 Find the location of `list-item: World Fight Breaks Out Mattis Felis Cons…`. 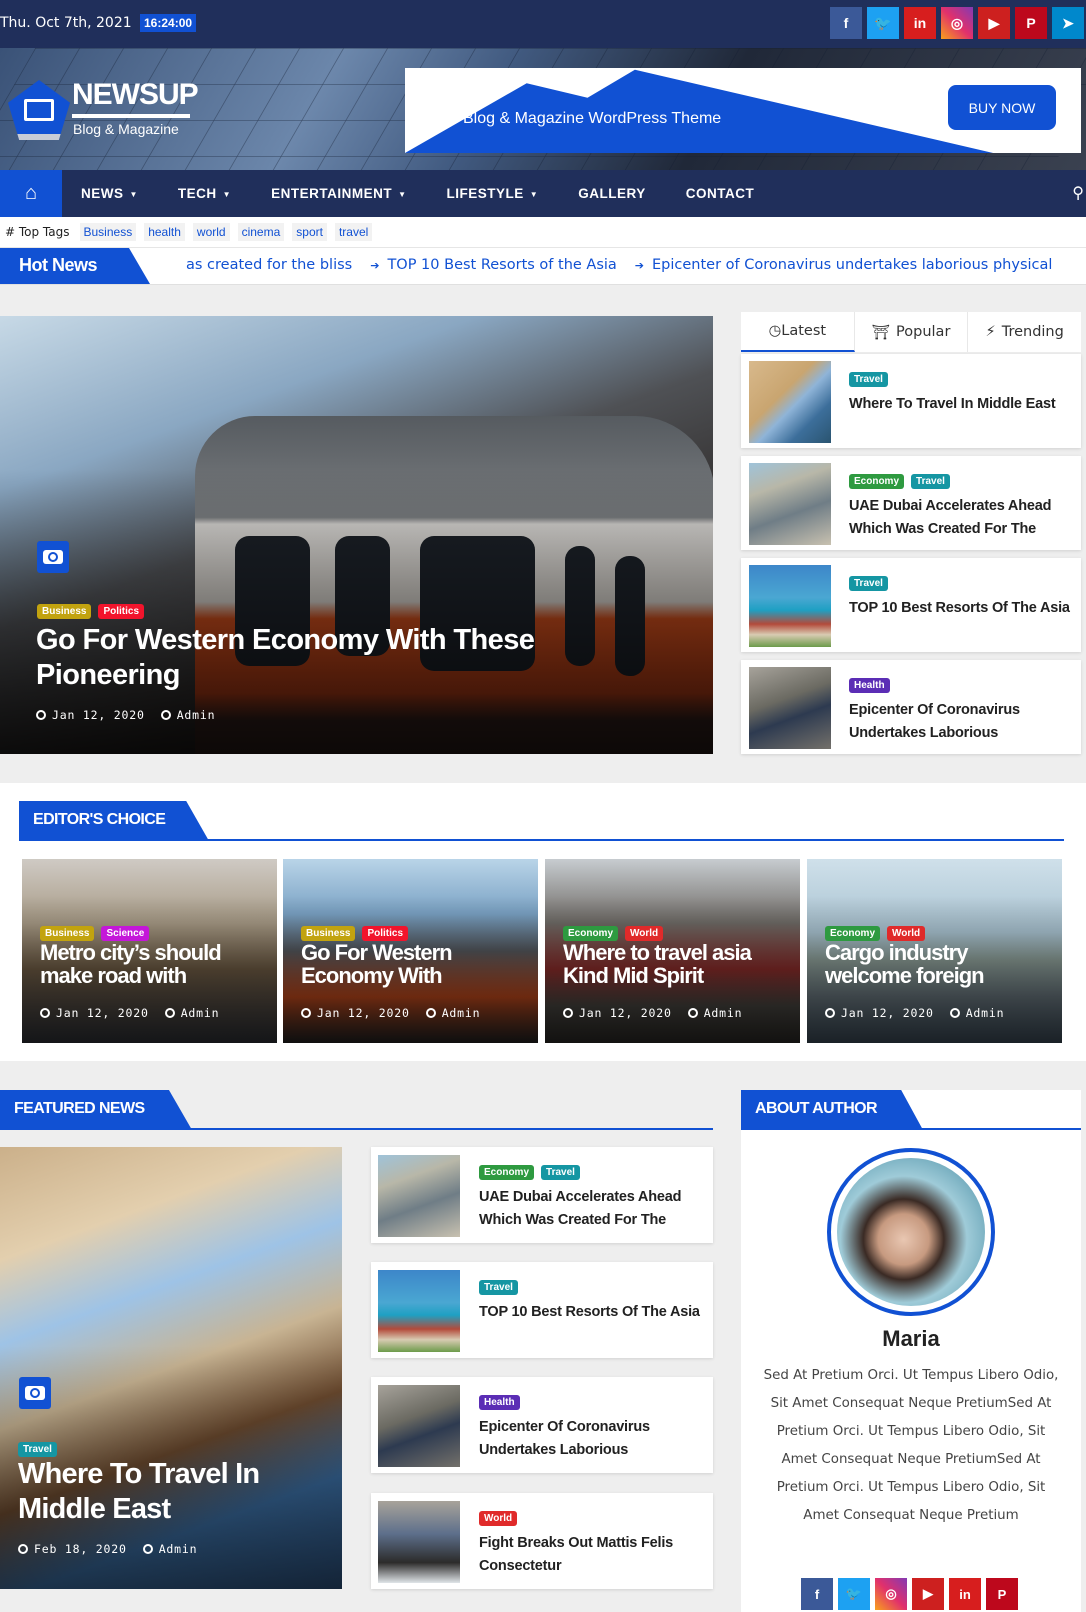

list-item: World Fight Breaks Out Mattis Felis Cons… is located at coordinates (542, 1541).